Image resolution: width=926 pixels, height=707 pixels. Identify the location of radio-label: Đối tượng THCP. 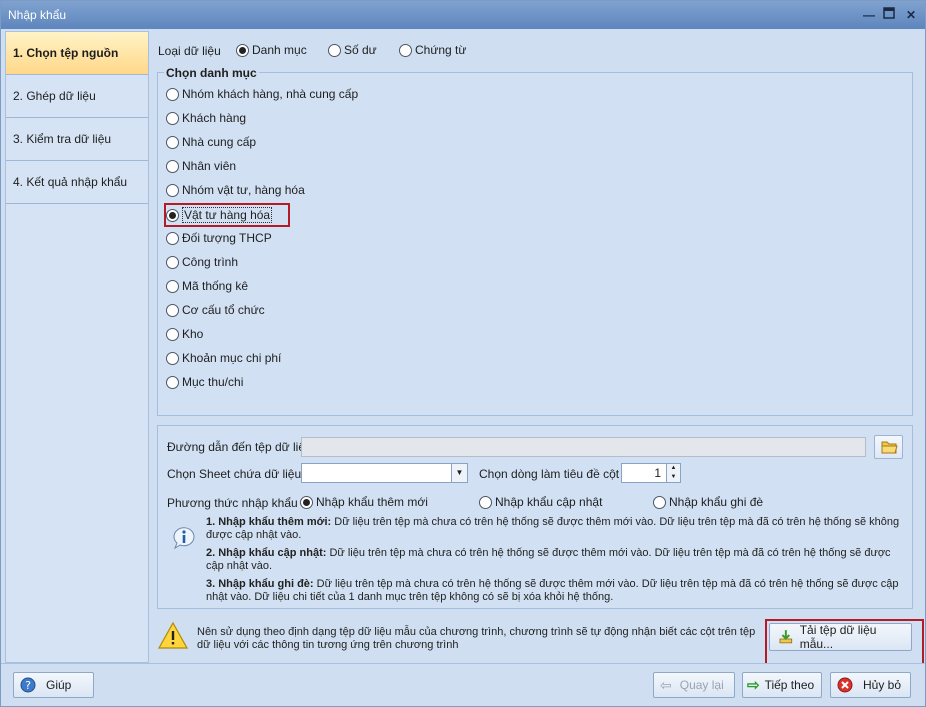
(227, 238).